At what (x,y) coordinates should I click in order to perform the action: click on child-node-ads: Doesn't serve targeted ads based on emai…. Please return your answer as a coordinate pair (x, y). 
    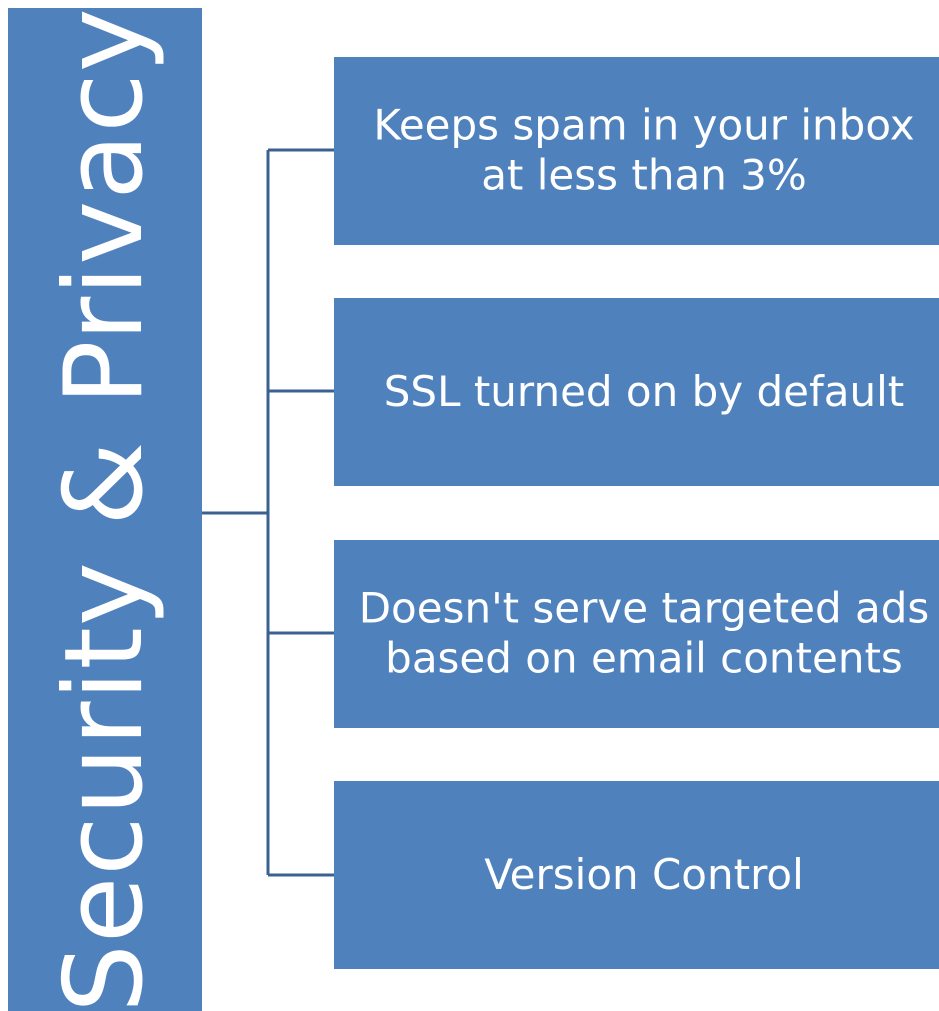
    Looking at the image, I should click on (636, 634).